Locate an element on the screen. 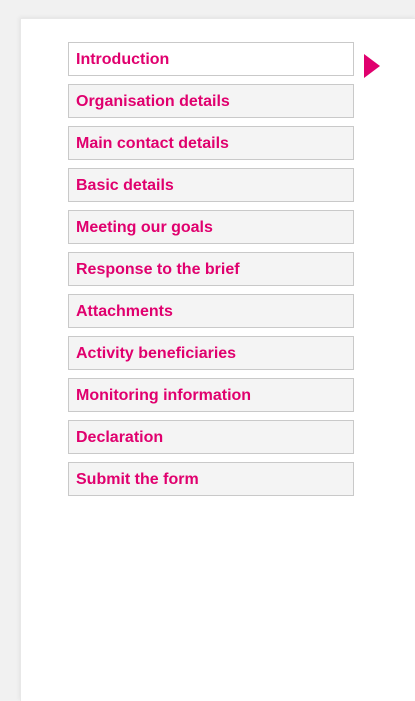  nav-item-basic-details: Basic details is located at coordinates (211, 185).